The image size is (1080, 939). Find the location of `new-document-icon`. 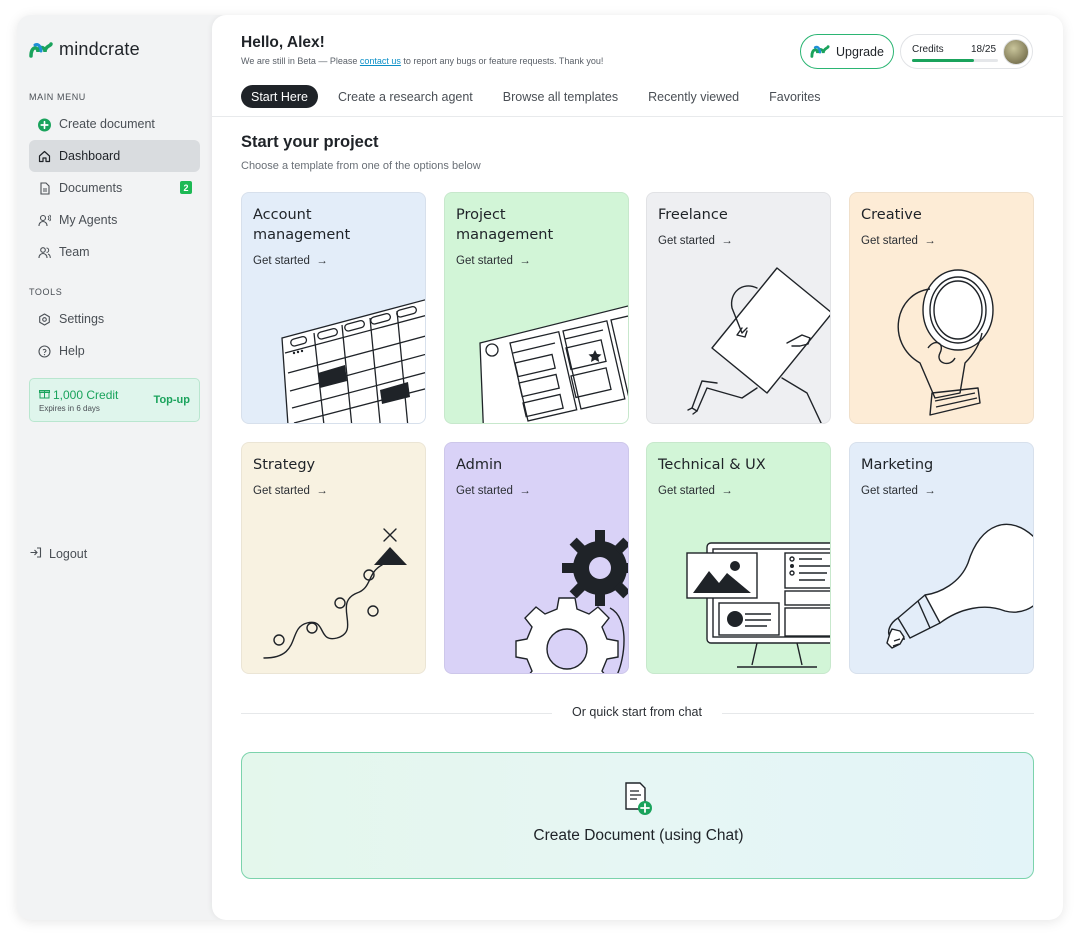

new-document-icon is located at coordinates (638, 801).